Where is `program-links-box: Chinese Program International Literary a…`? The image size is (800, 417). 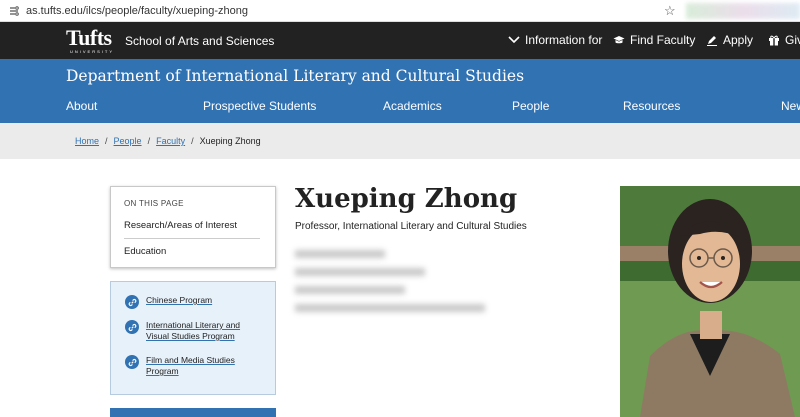 program-links-box: Chinese Program International Literary a… is located at coordinates (193, 338).